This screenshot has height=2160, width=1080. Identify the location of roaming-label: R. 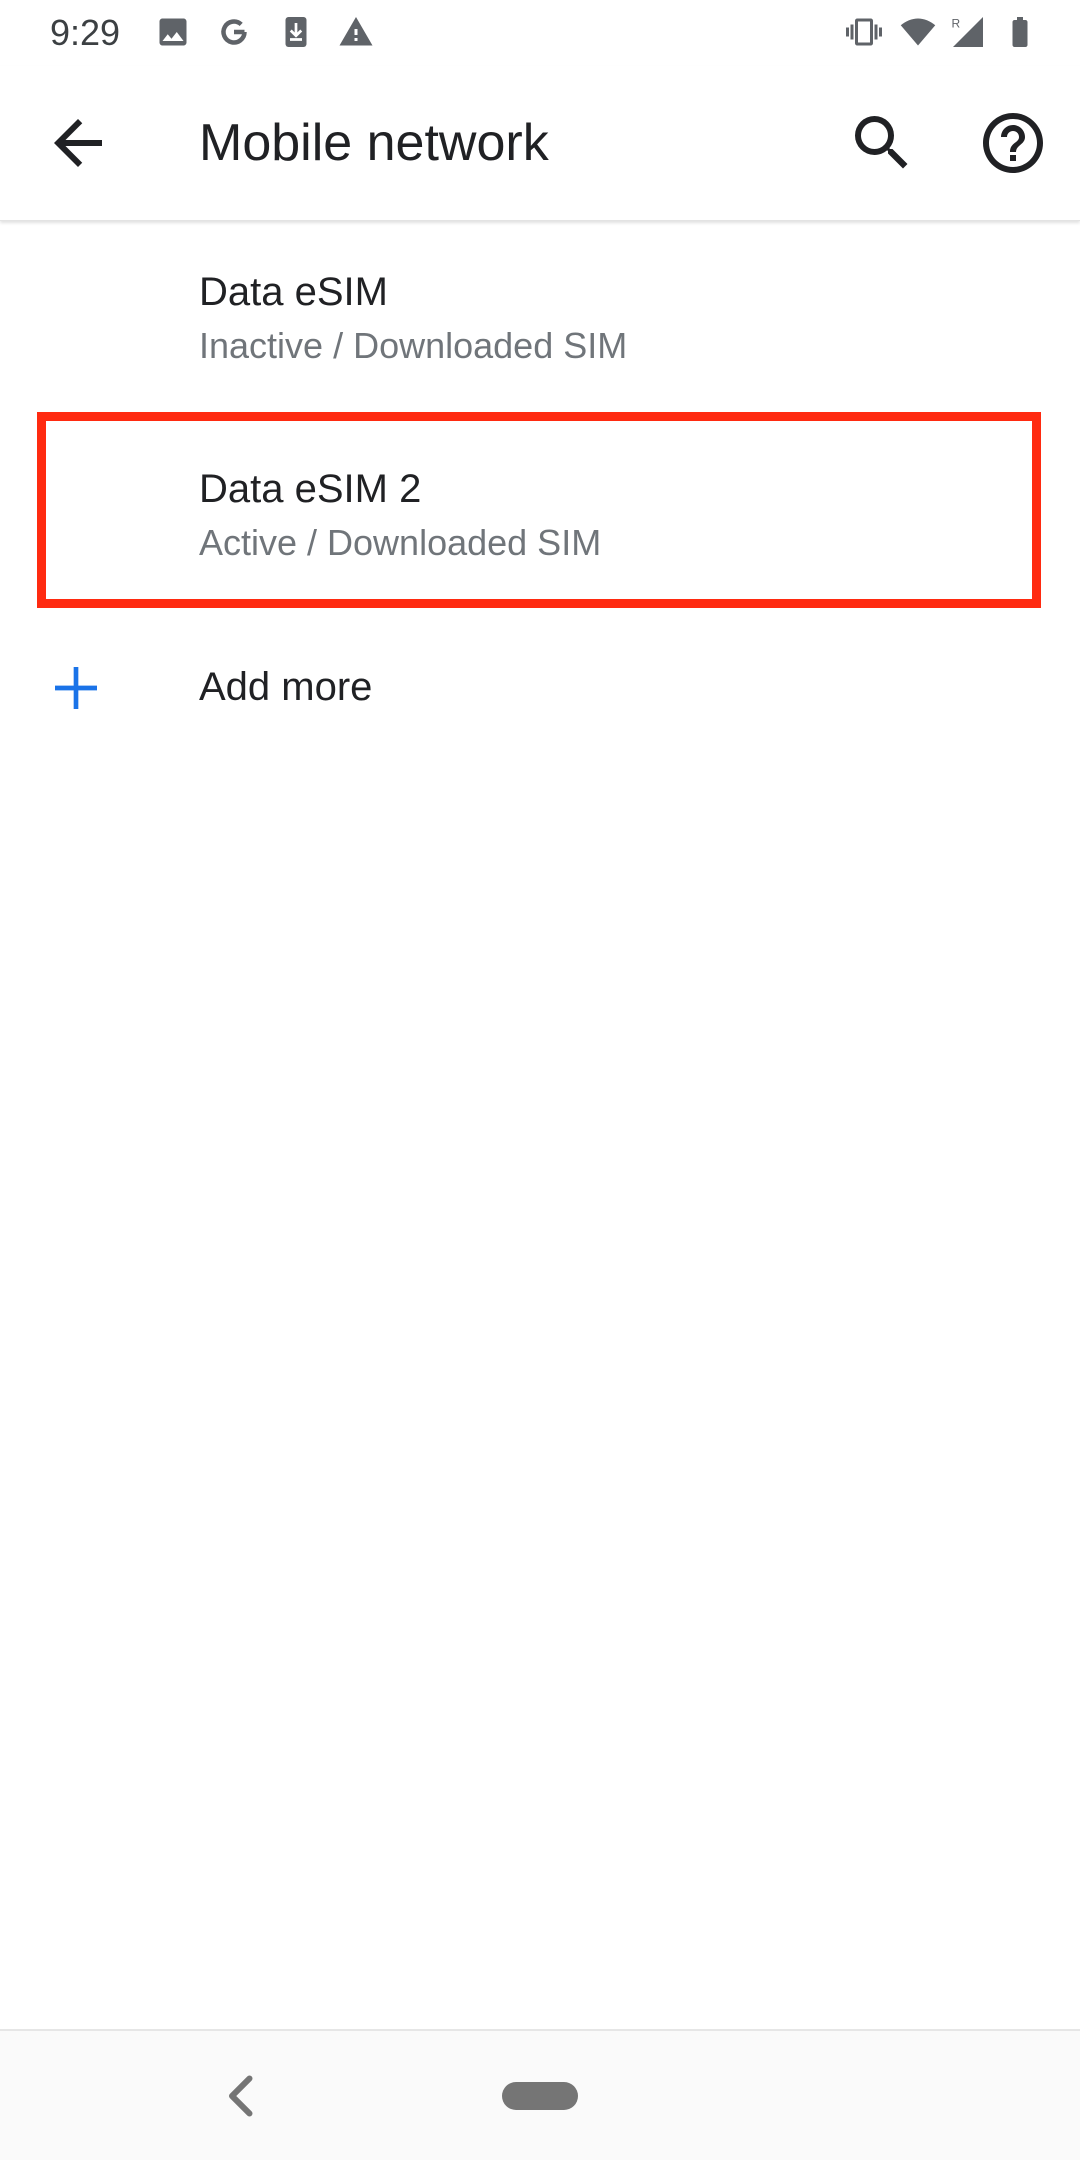
(956, 24).